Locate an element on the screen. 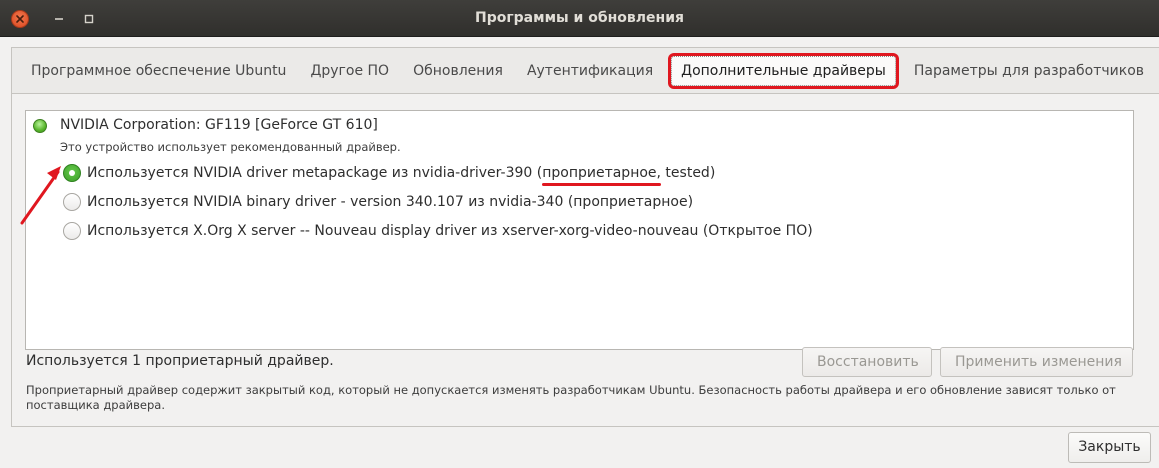 Image resolution: width=1159 pixels, height=468 pixels. proprietary-underlined-text: проприетарное is located at coordinates (599, 173).